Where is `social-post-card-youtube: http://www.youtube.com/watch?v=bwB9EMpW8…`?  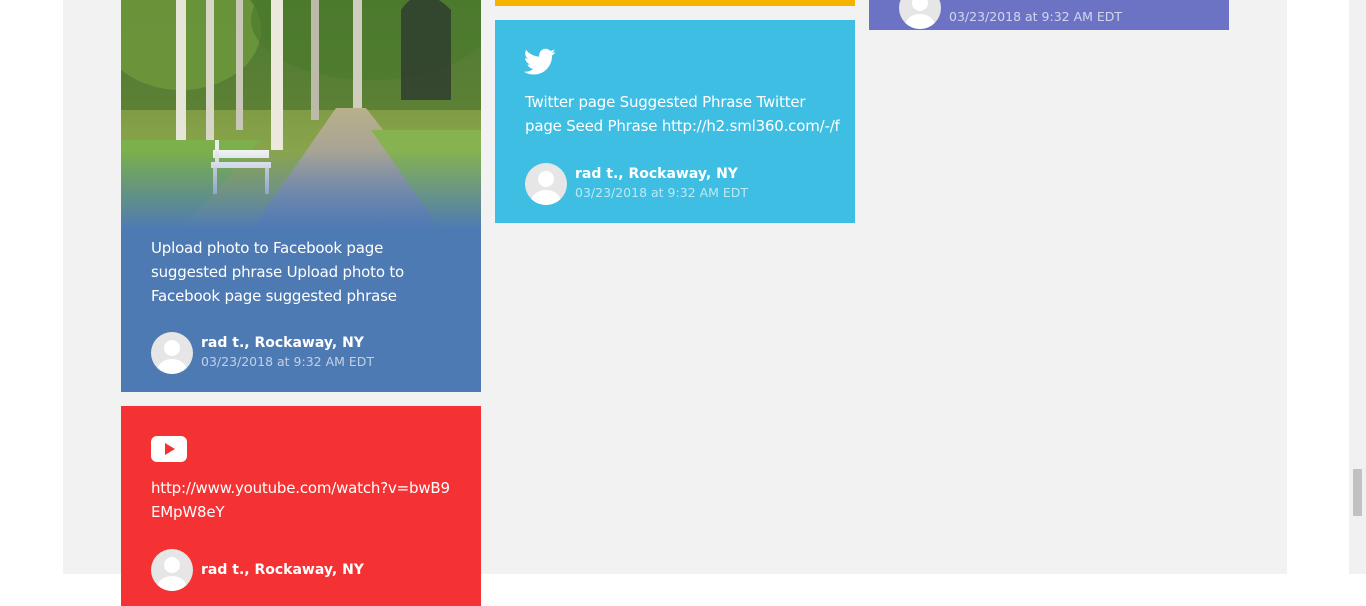
social-post-card-youtube: http://www.youtube.com/watch?v=bwB9EMpW8… is located at coordinates (301, 506).